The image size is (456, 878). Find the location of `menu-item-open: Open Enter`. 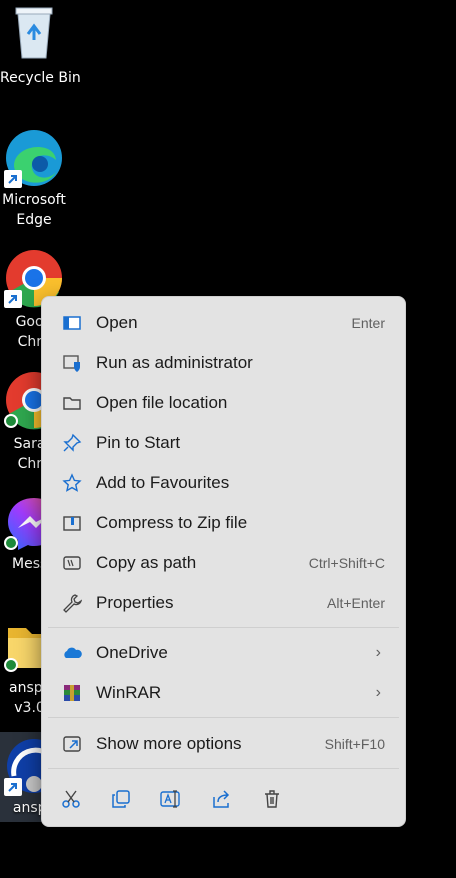

menu-item-open: Open Enter is located at coordinates (223, 323).